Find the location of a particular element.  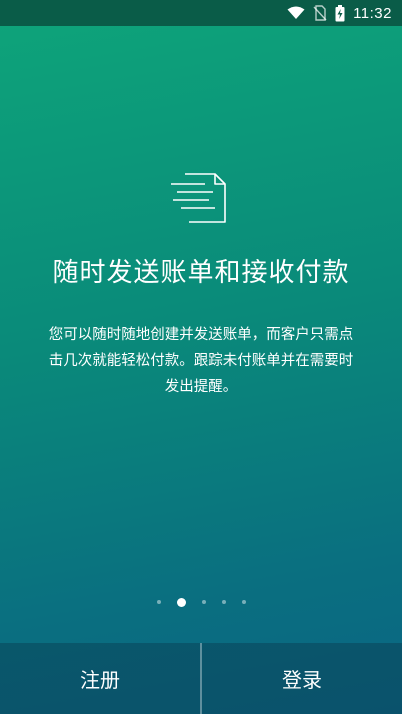

register-button: 注册 is located at coordinates (100, 678).